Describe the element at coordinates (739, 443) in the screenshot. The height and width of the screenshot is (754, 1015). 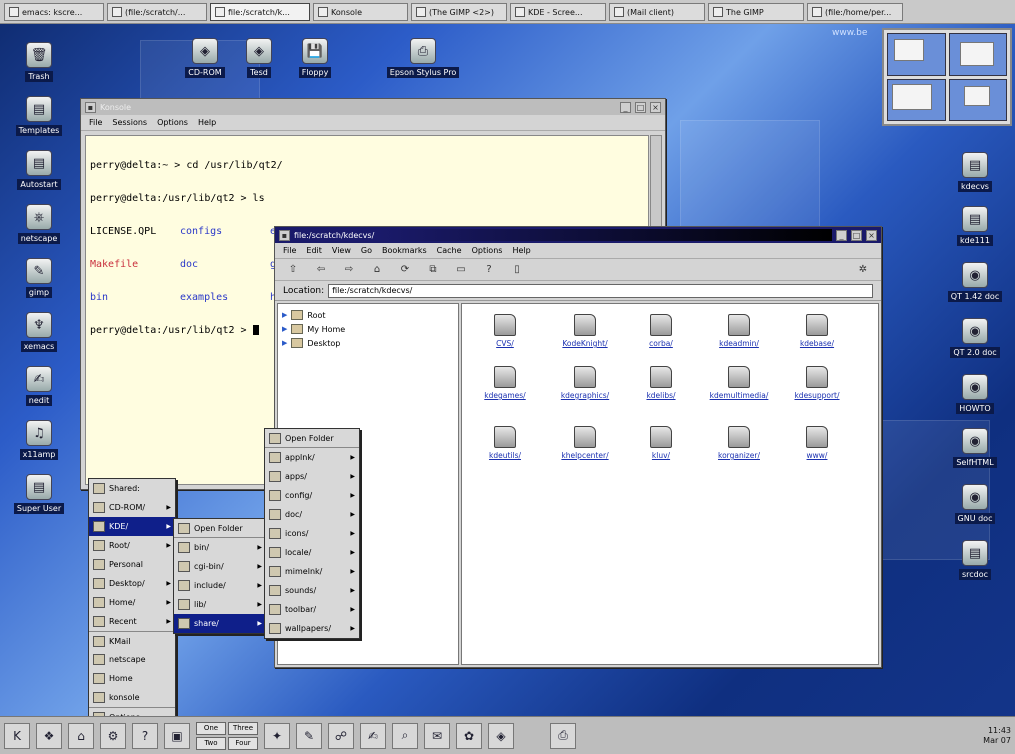
I see `folder-item: korganizer/` at that location.